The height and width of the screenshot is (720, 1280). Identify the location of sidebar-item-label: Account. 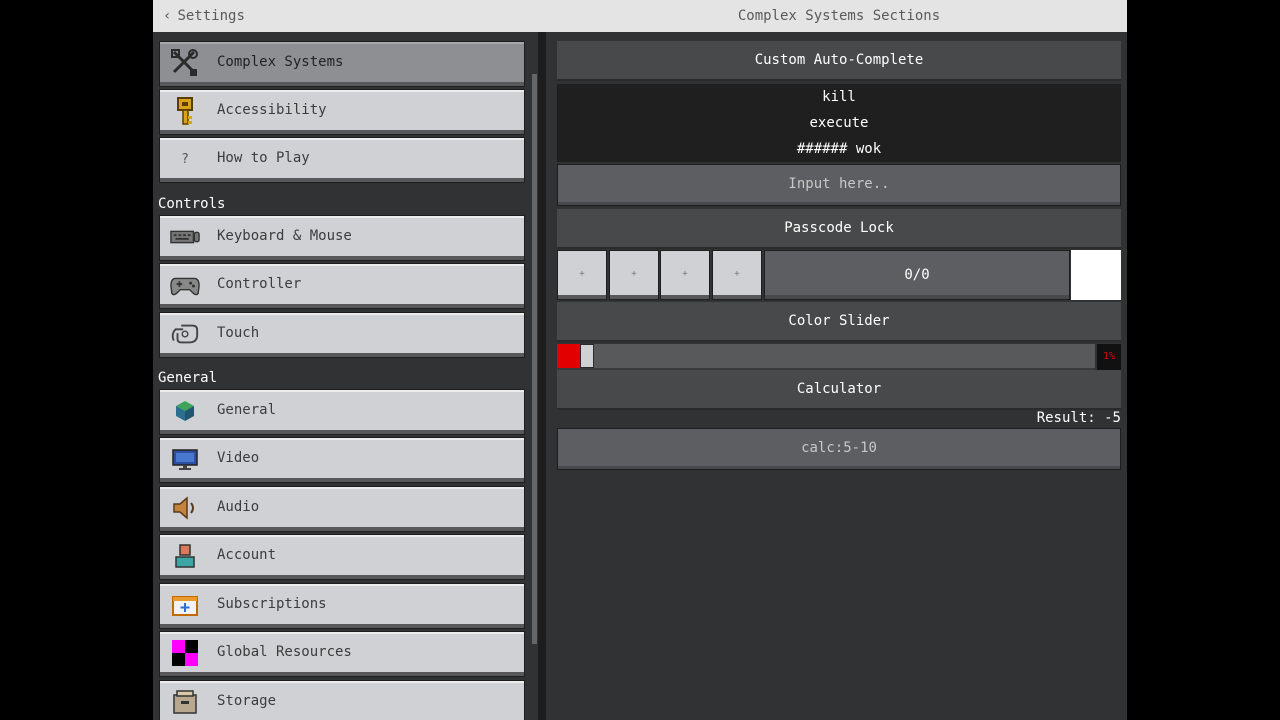
(247, 555).